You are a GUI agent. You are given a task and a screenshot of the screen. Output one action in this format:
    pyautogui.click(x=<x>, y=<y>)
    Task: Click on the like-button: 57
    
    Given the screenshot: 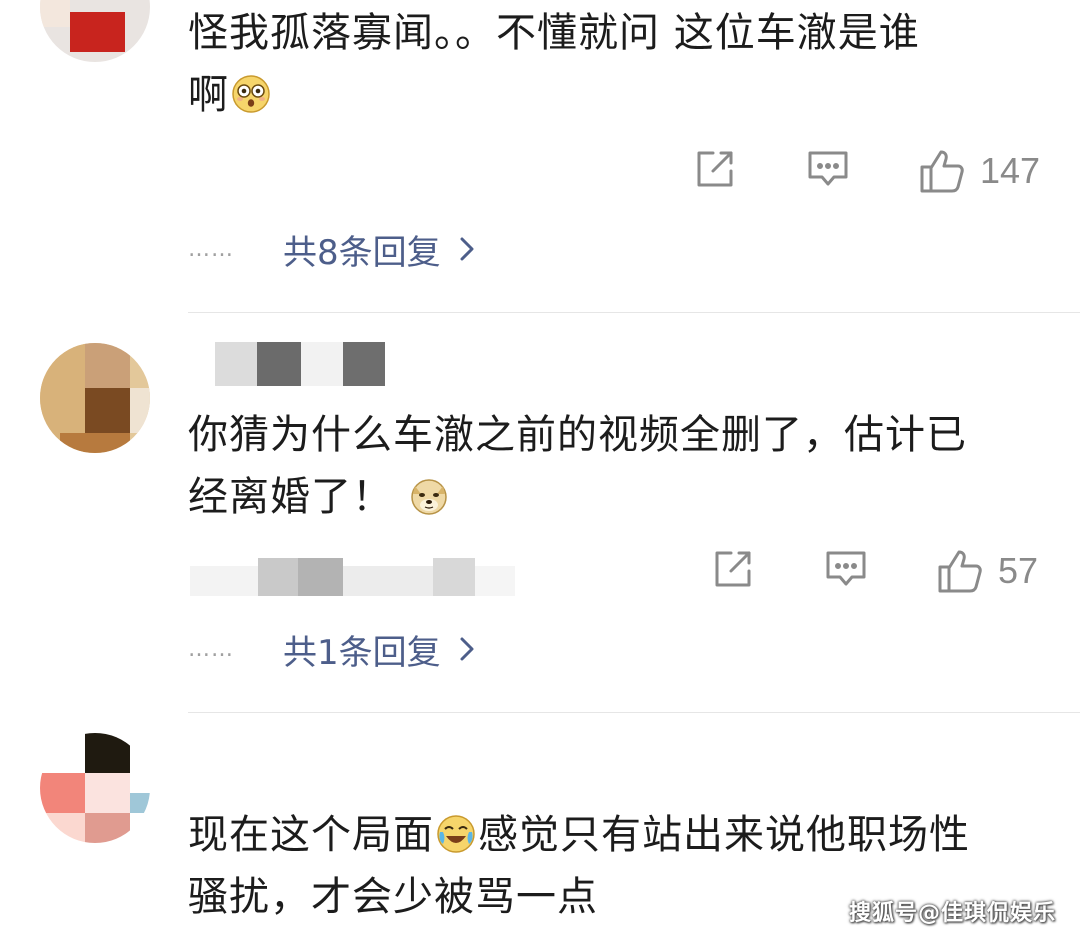 What is the action you would take?
    pyautogui.click(x=987, y=571)
    